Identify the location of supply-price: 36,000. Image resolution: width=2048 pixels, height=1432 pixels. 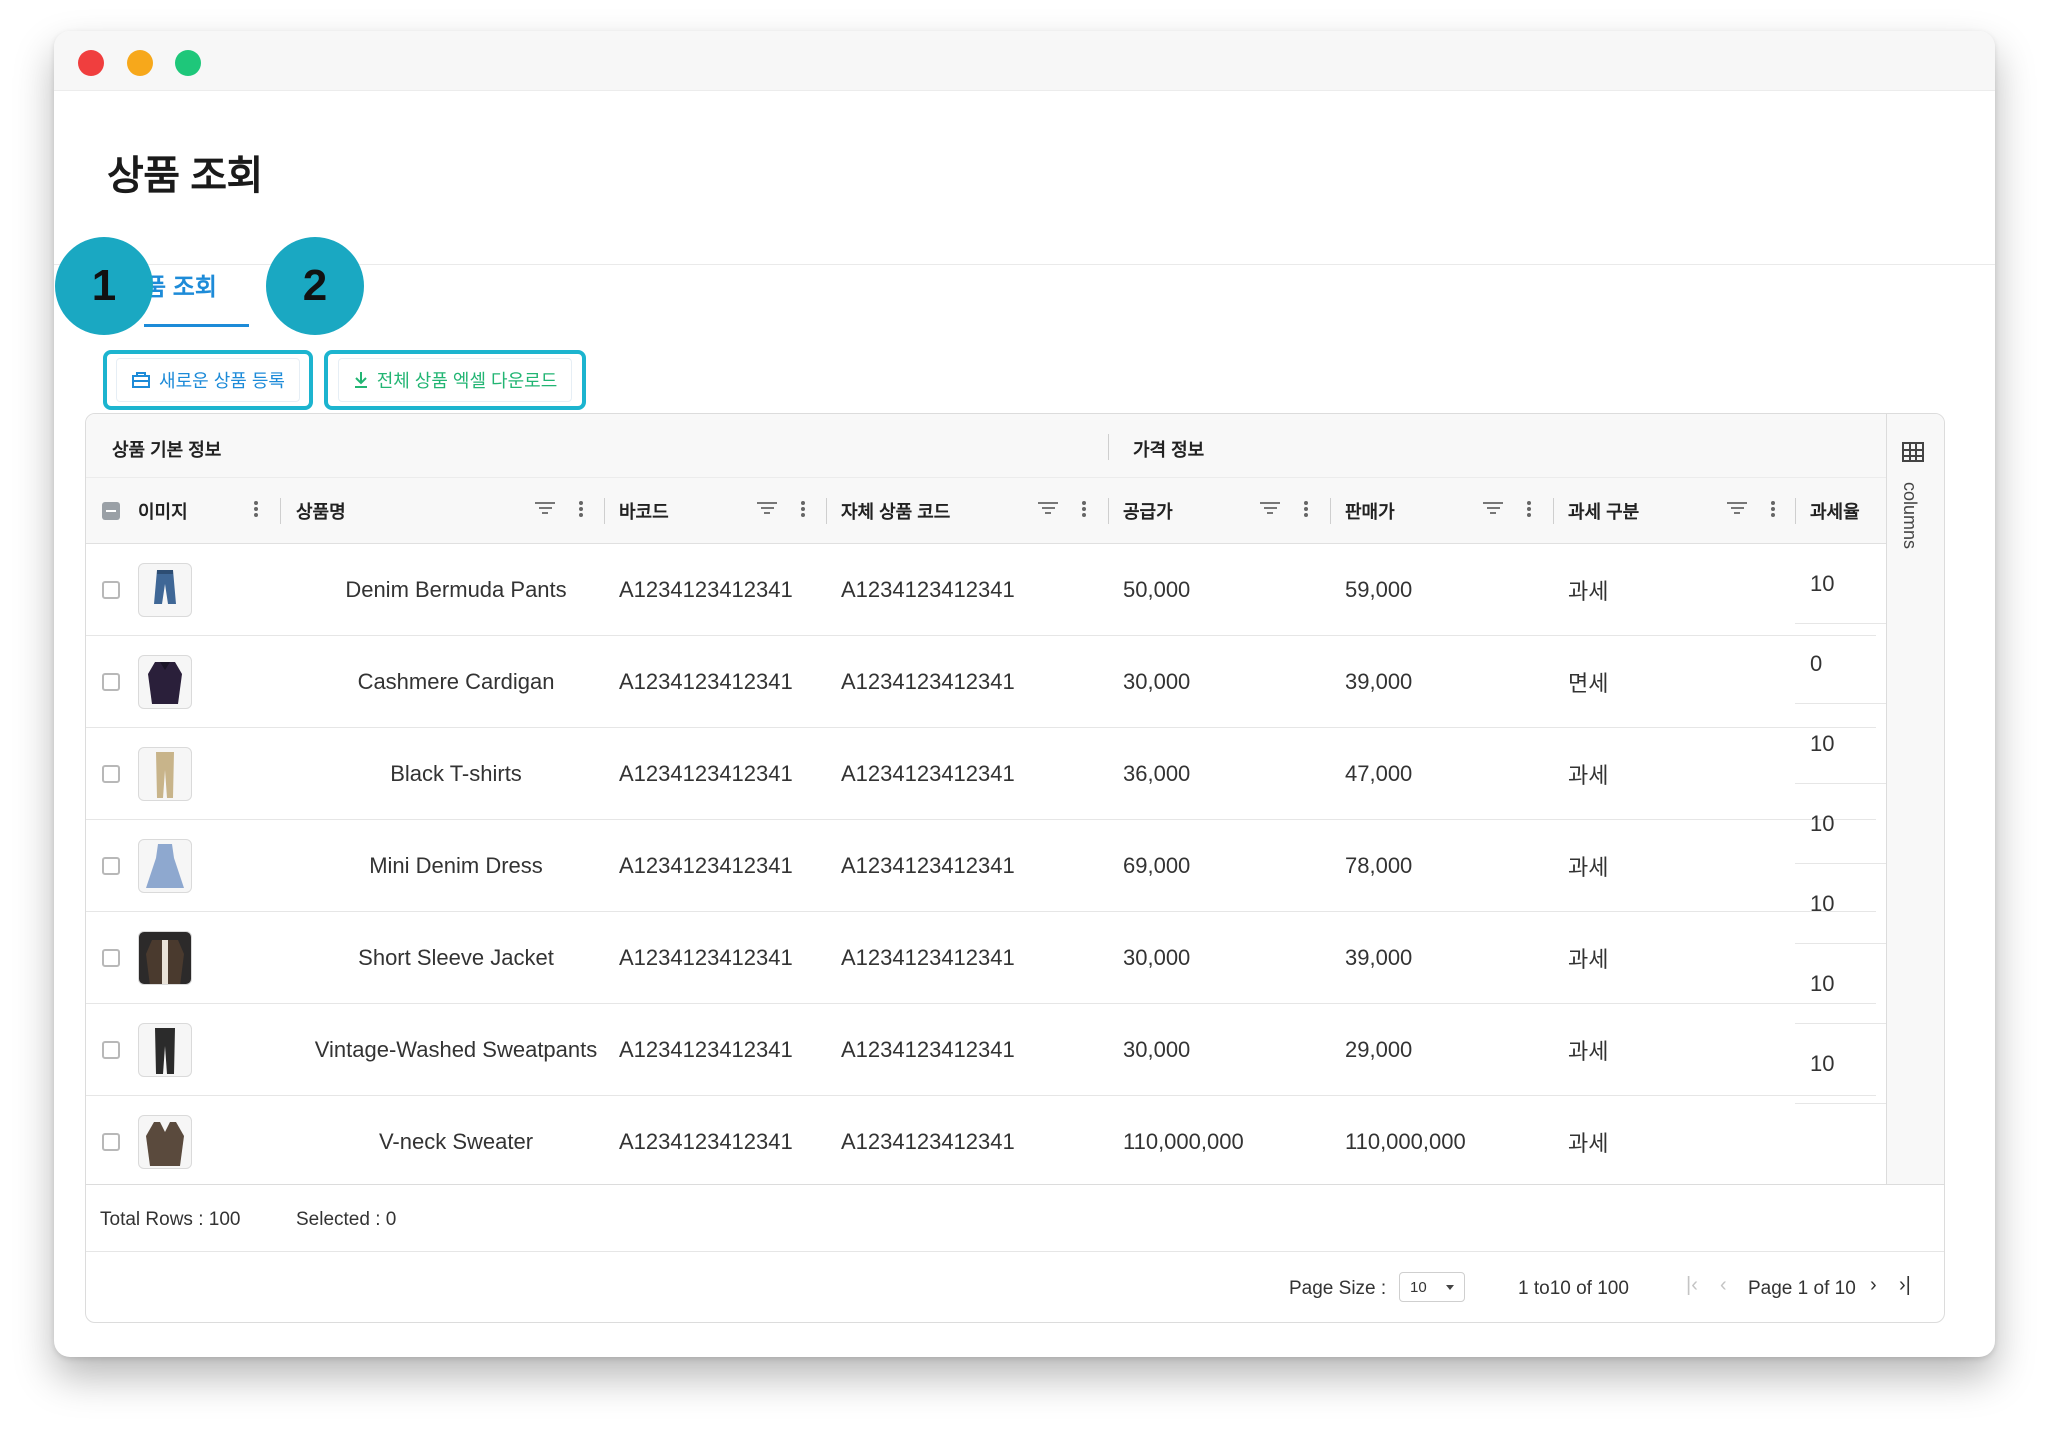
(1157, 773).